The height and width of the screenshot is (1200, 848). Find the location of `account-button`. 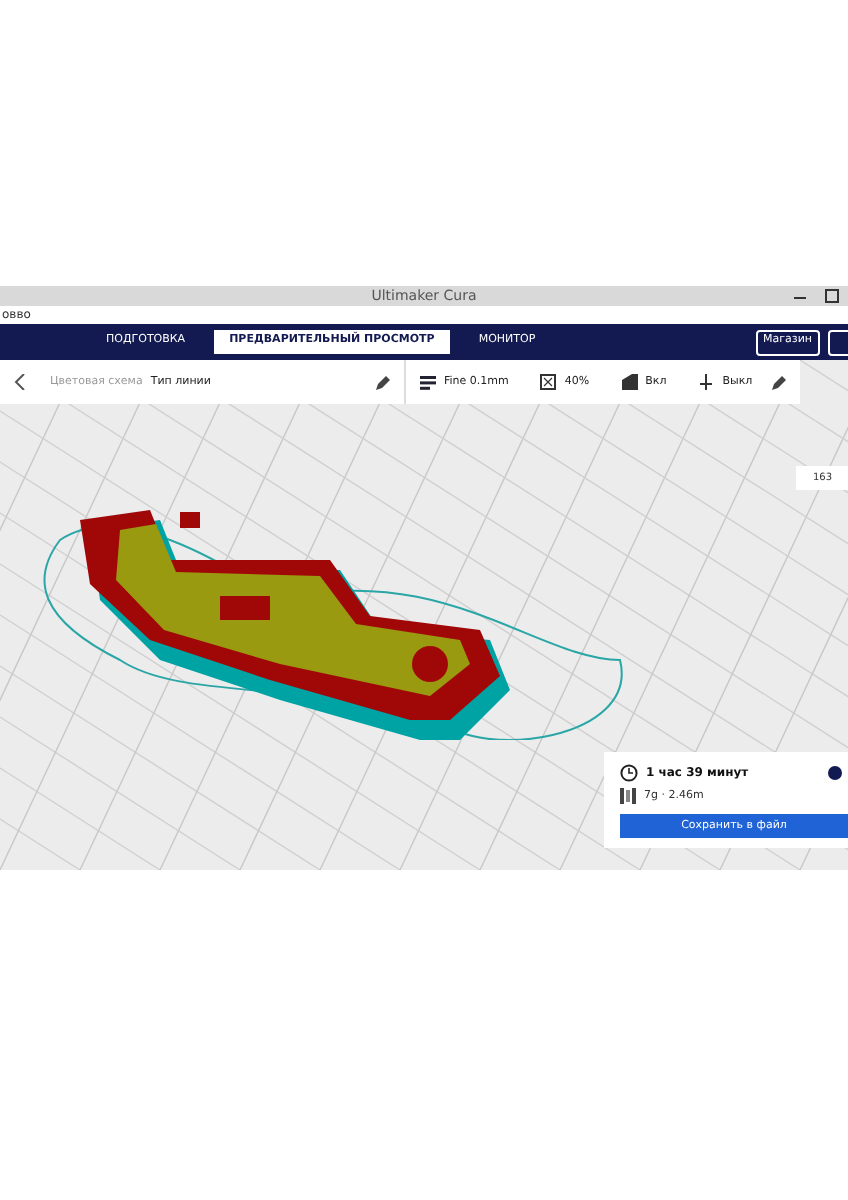

account-button is located at coordinates (838, 342).